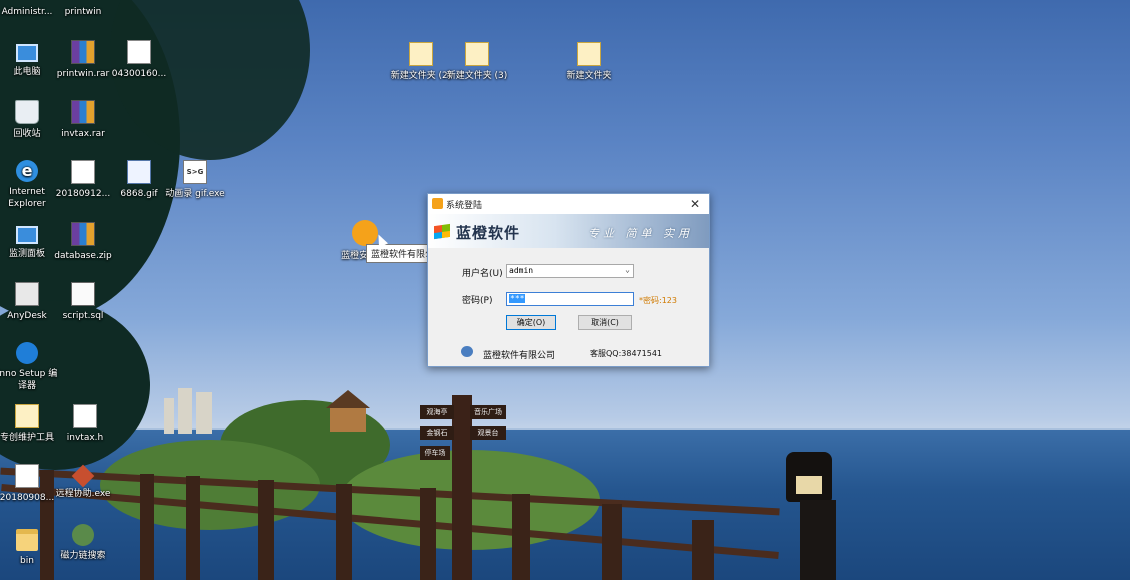 This screenshot has height=580, width=1130. Describe the element at coordinates (27, 53) in the screenshot. I see `computer-icon` at that location.